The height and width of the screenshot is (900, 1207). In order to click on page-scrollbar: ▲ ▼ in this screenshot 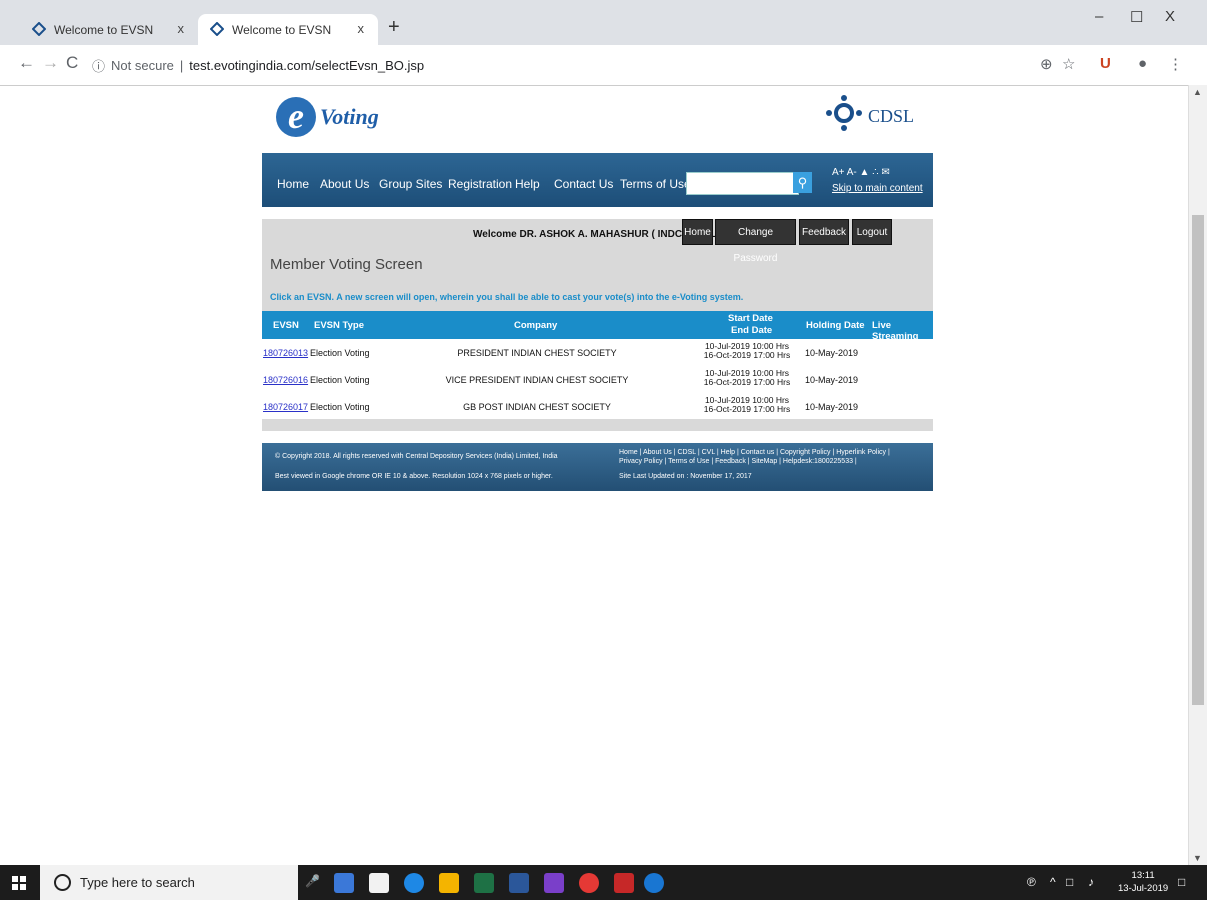, I will do `click(1197, 475)`.